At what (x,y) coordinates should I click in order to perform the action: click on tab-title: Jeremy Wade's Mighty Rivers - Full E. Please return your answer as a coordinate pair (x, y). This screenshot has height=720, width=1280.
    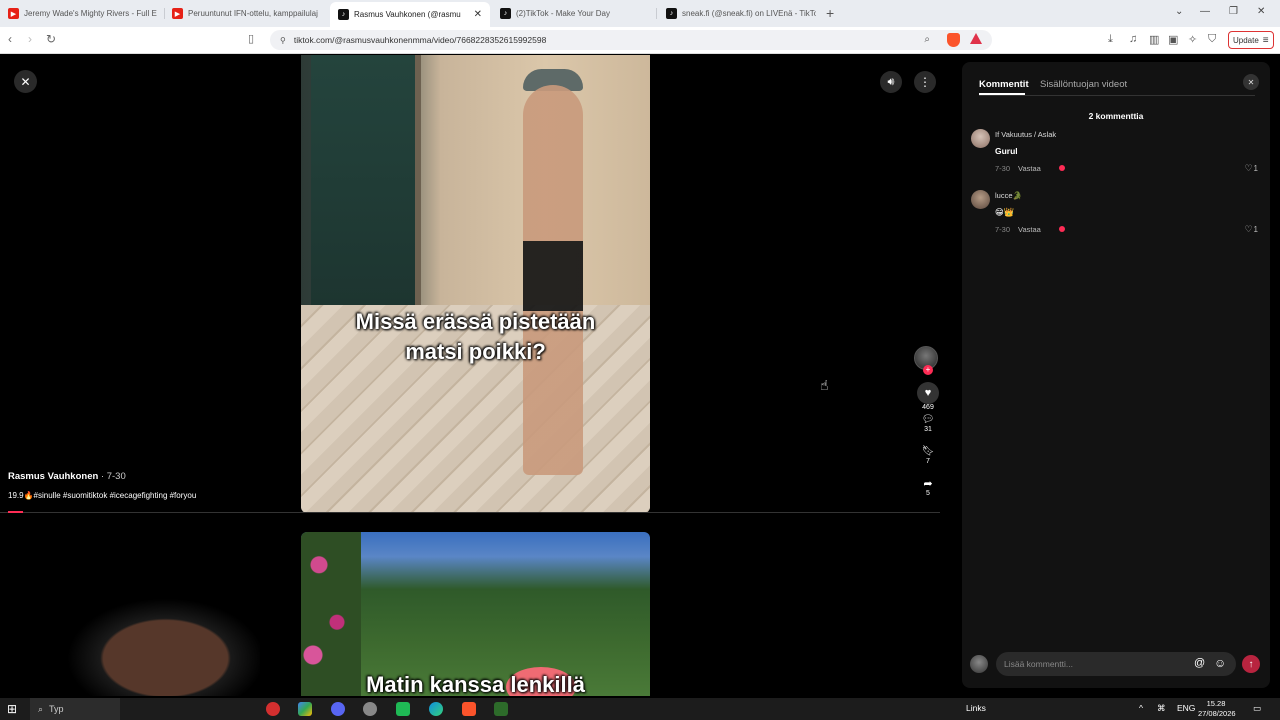
    Looking at the image, I should click on (90, 13).